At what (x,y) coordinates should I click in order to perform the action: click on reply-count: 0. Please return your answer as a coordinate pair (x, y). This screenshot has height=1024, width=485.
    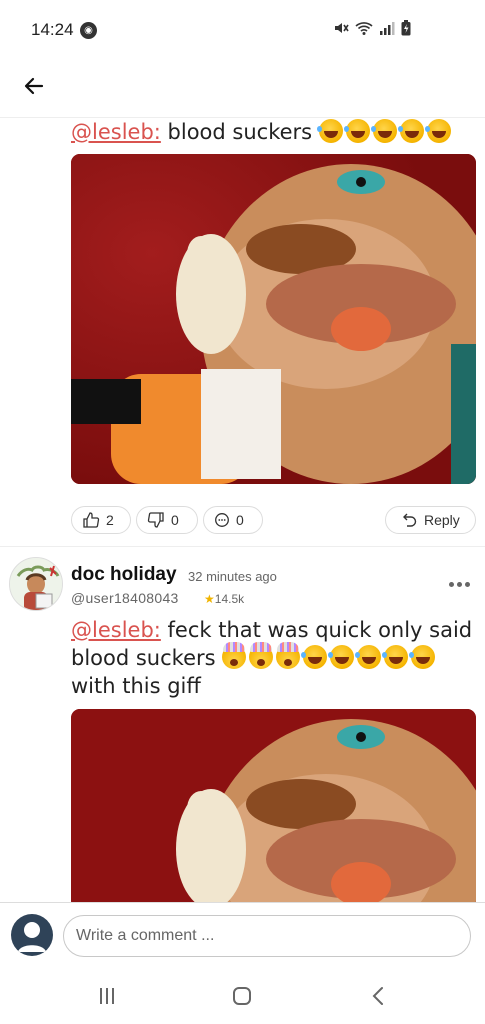
    Looking at the image, I should click on (240, 520).